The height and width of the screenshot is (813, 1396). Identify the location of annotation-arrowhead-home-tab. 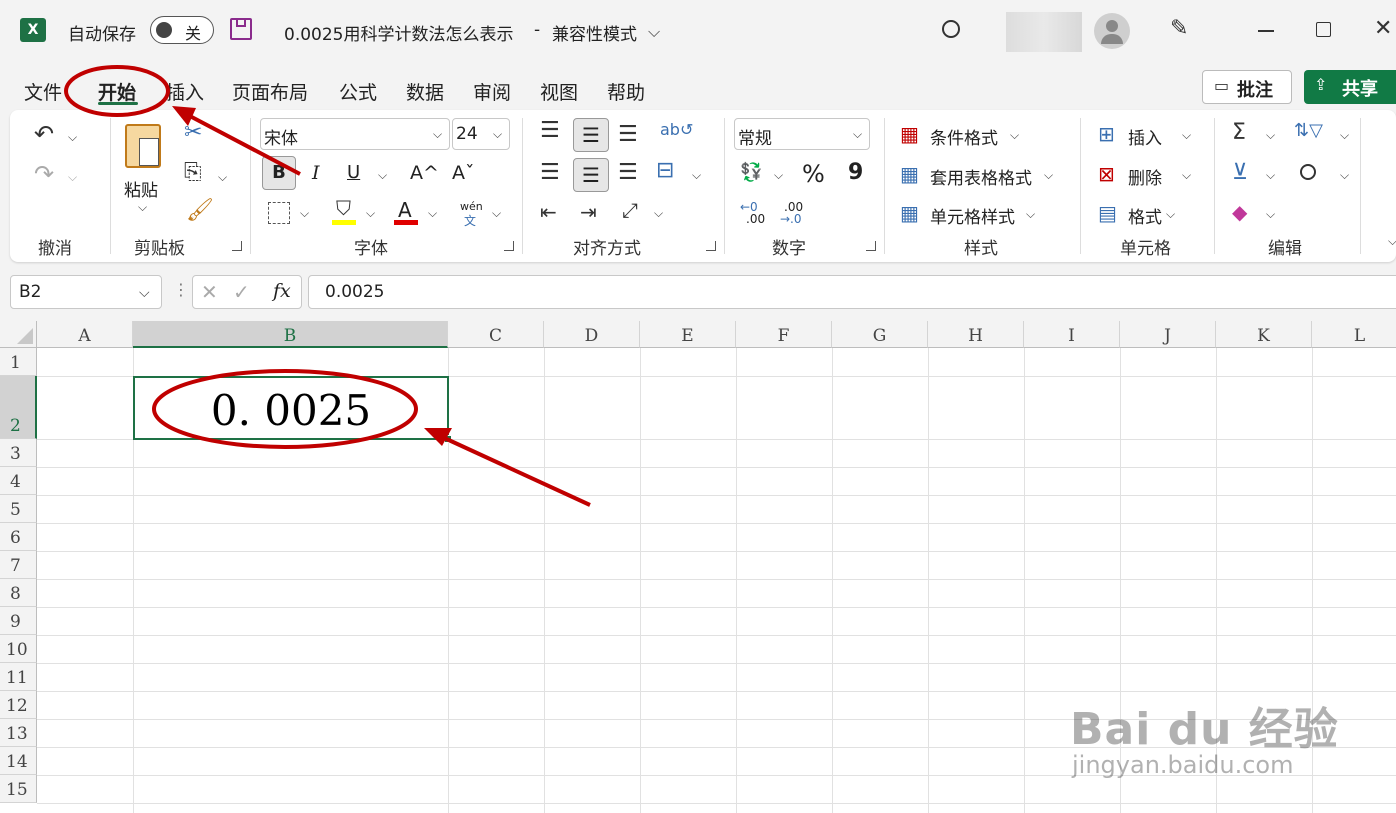
(184, 116).